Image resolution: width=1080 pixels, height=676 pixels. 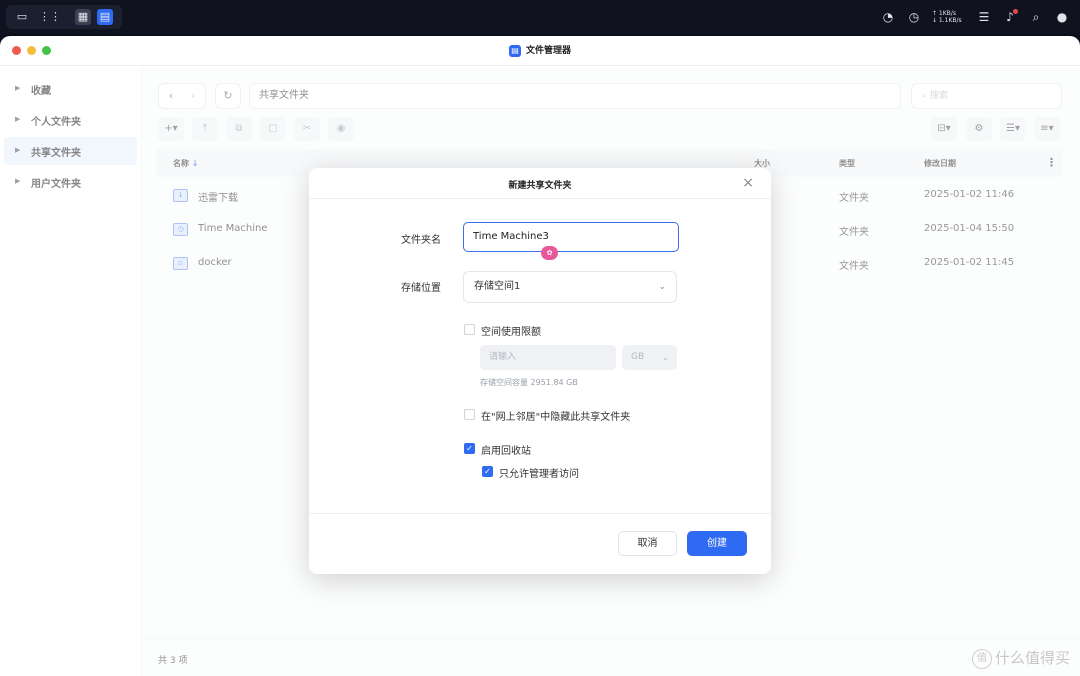 What do you see at coordinates (1015, 11) in the screenshot?
I see `notification-dot` at bounding box center [1015, 11].